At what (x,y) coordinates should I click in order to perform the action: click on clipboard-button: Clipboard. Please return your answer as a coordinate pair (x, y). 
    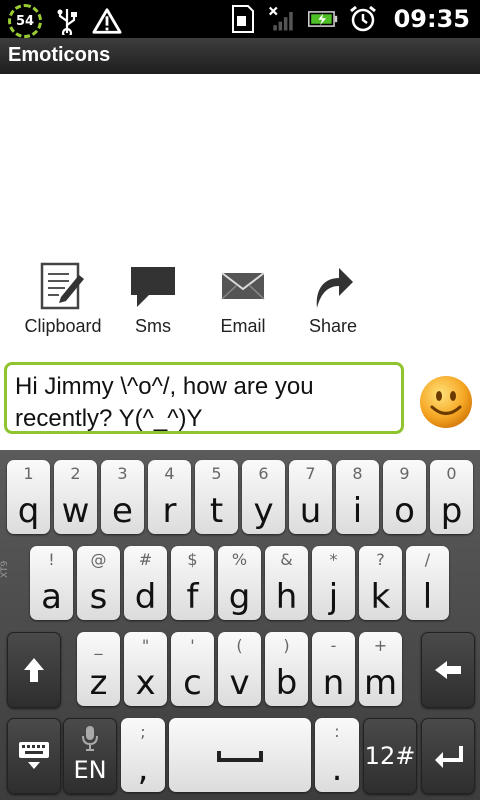
    Looking at the image, I should click on (63, 298).